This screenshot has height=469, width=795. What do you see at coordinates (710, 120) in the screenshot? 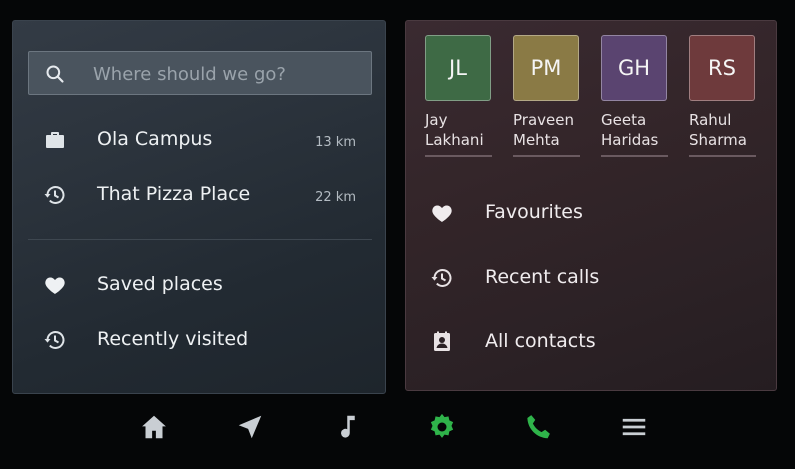
I see `contact-first-name: Rahul` at bounding box center [710, 120].